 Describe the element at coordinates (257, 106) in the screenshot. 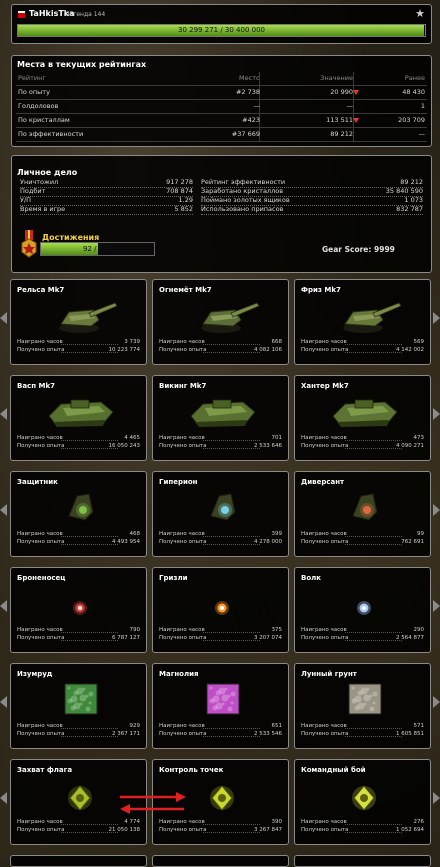

I see `rating-place: —` at that location.